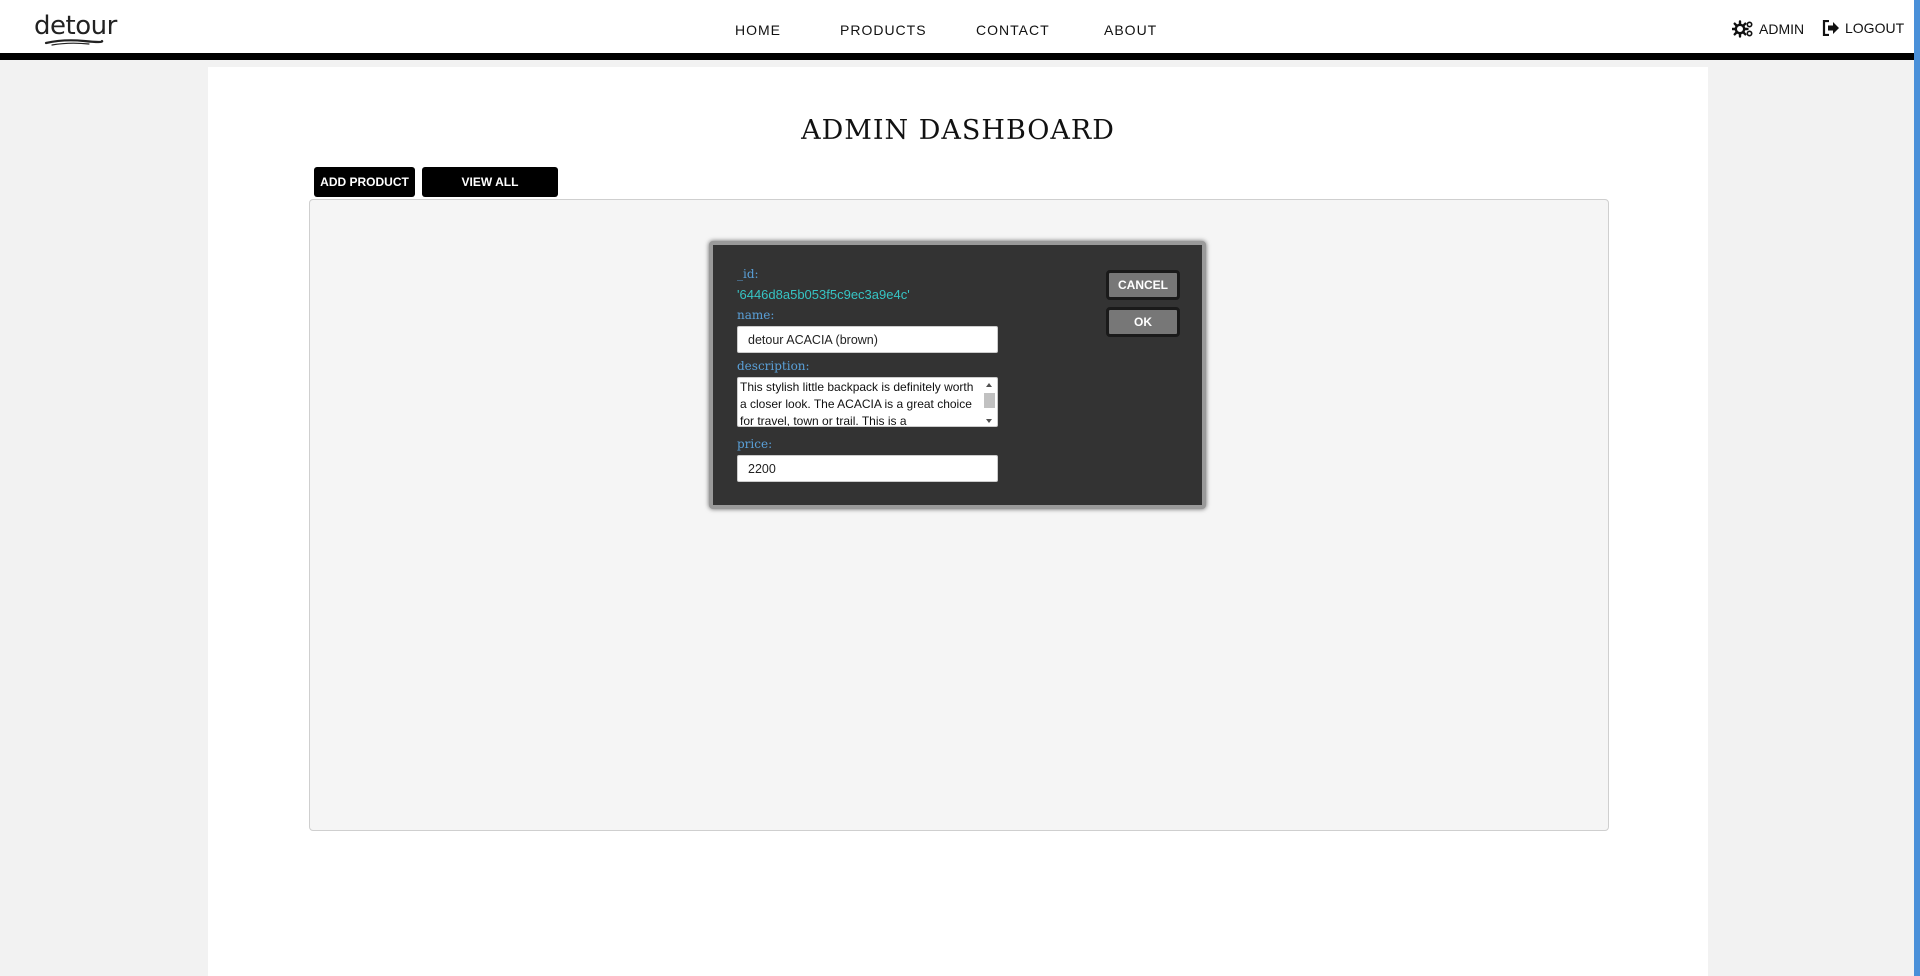 This screenshot has height=976, width=1920. Describe the element at coordinates (867, 468) in the screenshot. I see `price-input` at that location.